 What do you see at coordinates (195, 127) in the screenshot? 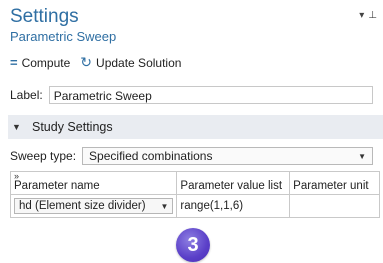
I see `section-study-settings: ▼ Study Settings` at bounding box center [195, 127].